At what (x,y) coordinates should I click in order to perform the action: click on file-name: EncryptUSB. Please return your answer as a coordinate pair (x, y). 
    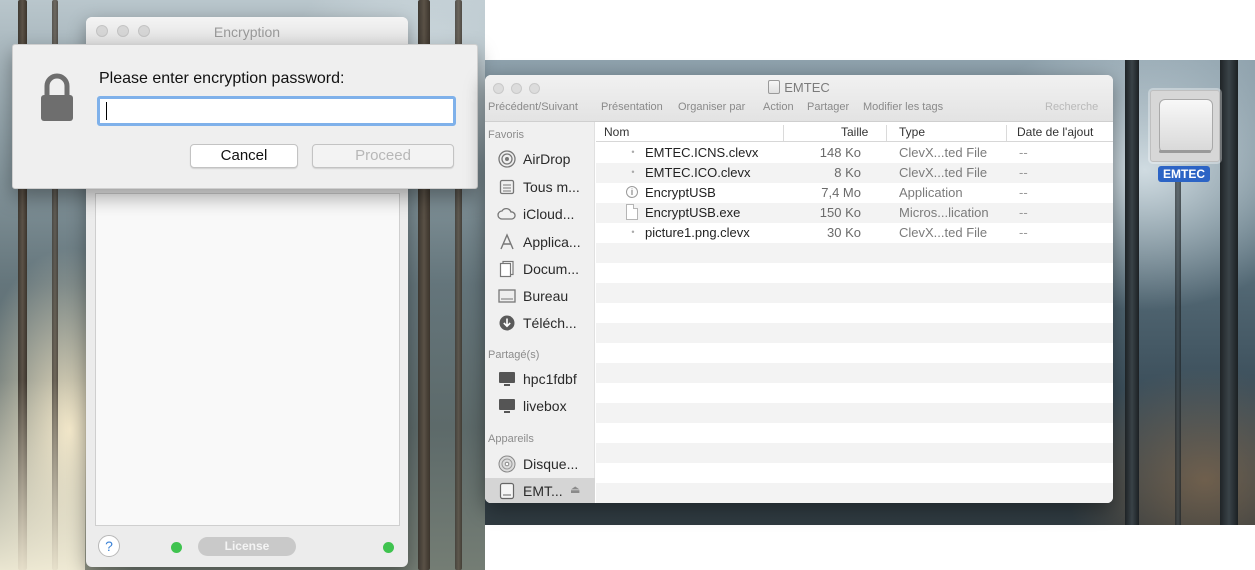
    Looking at the image, I should click on (680, 192).